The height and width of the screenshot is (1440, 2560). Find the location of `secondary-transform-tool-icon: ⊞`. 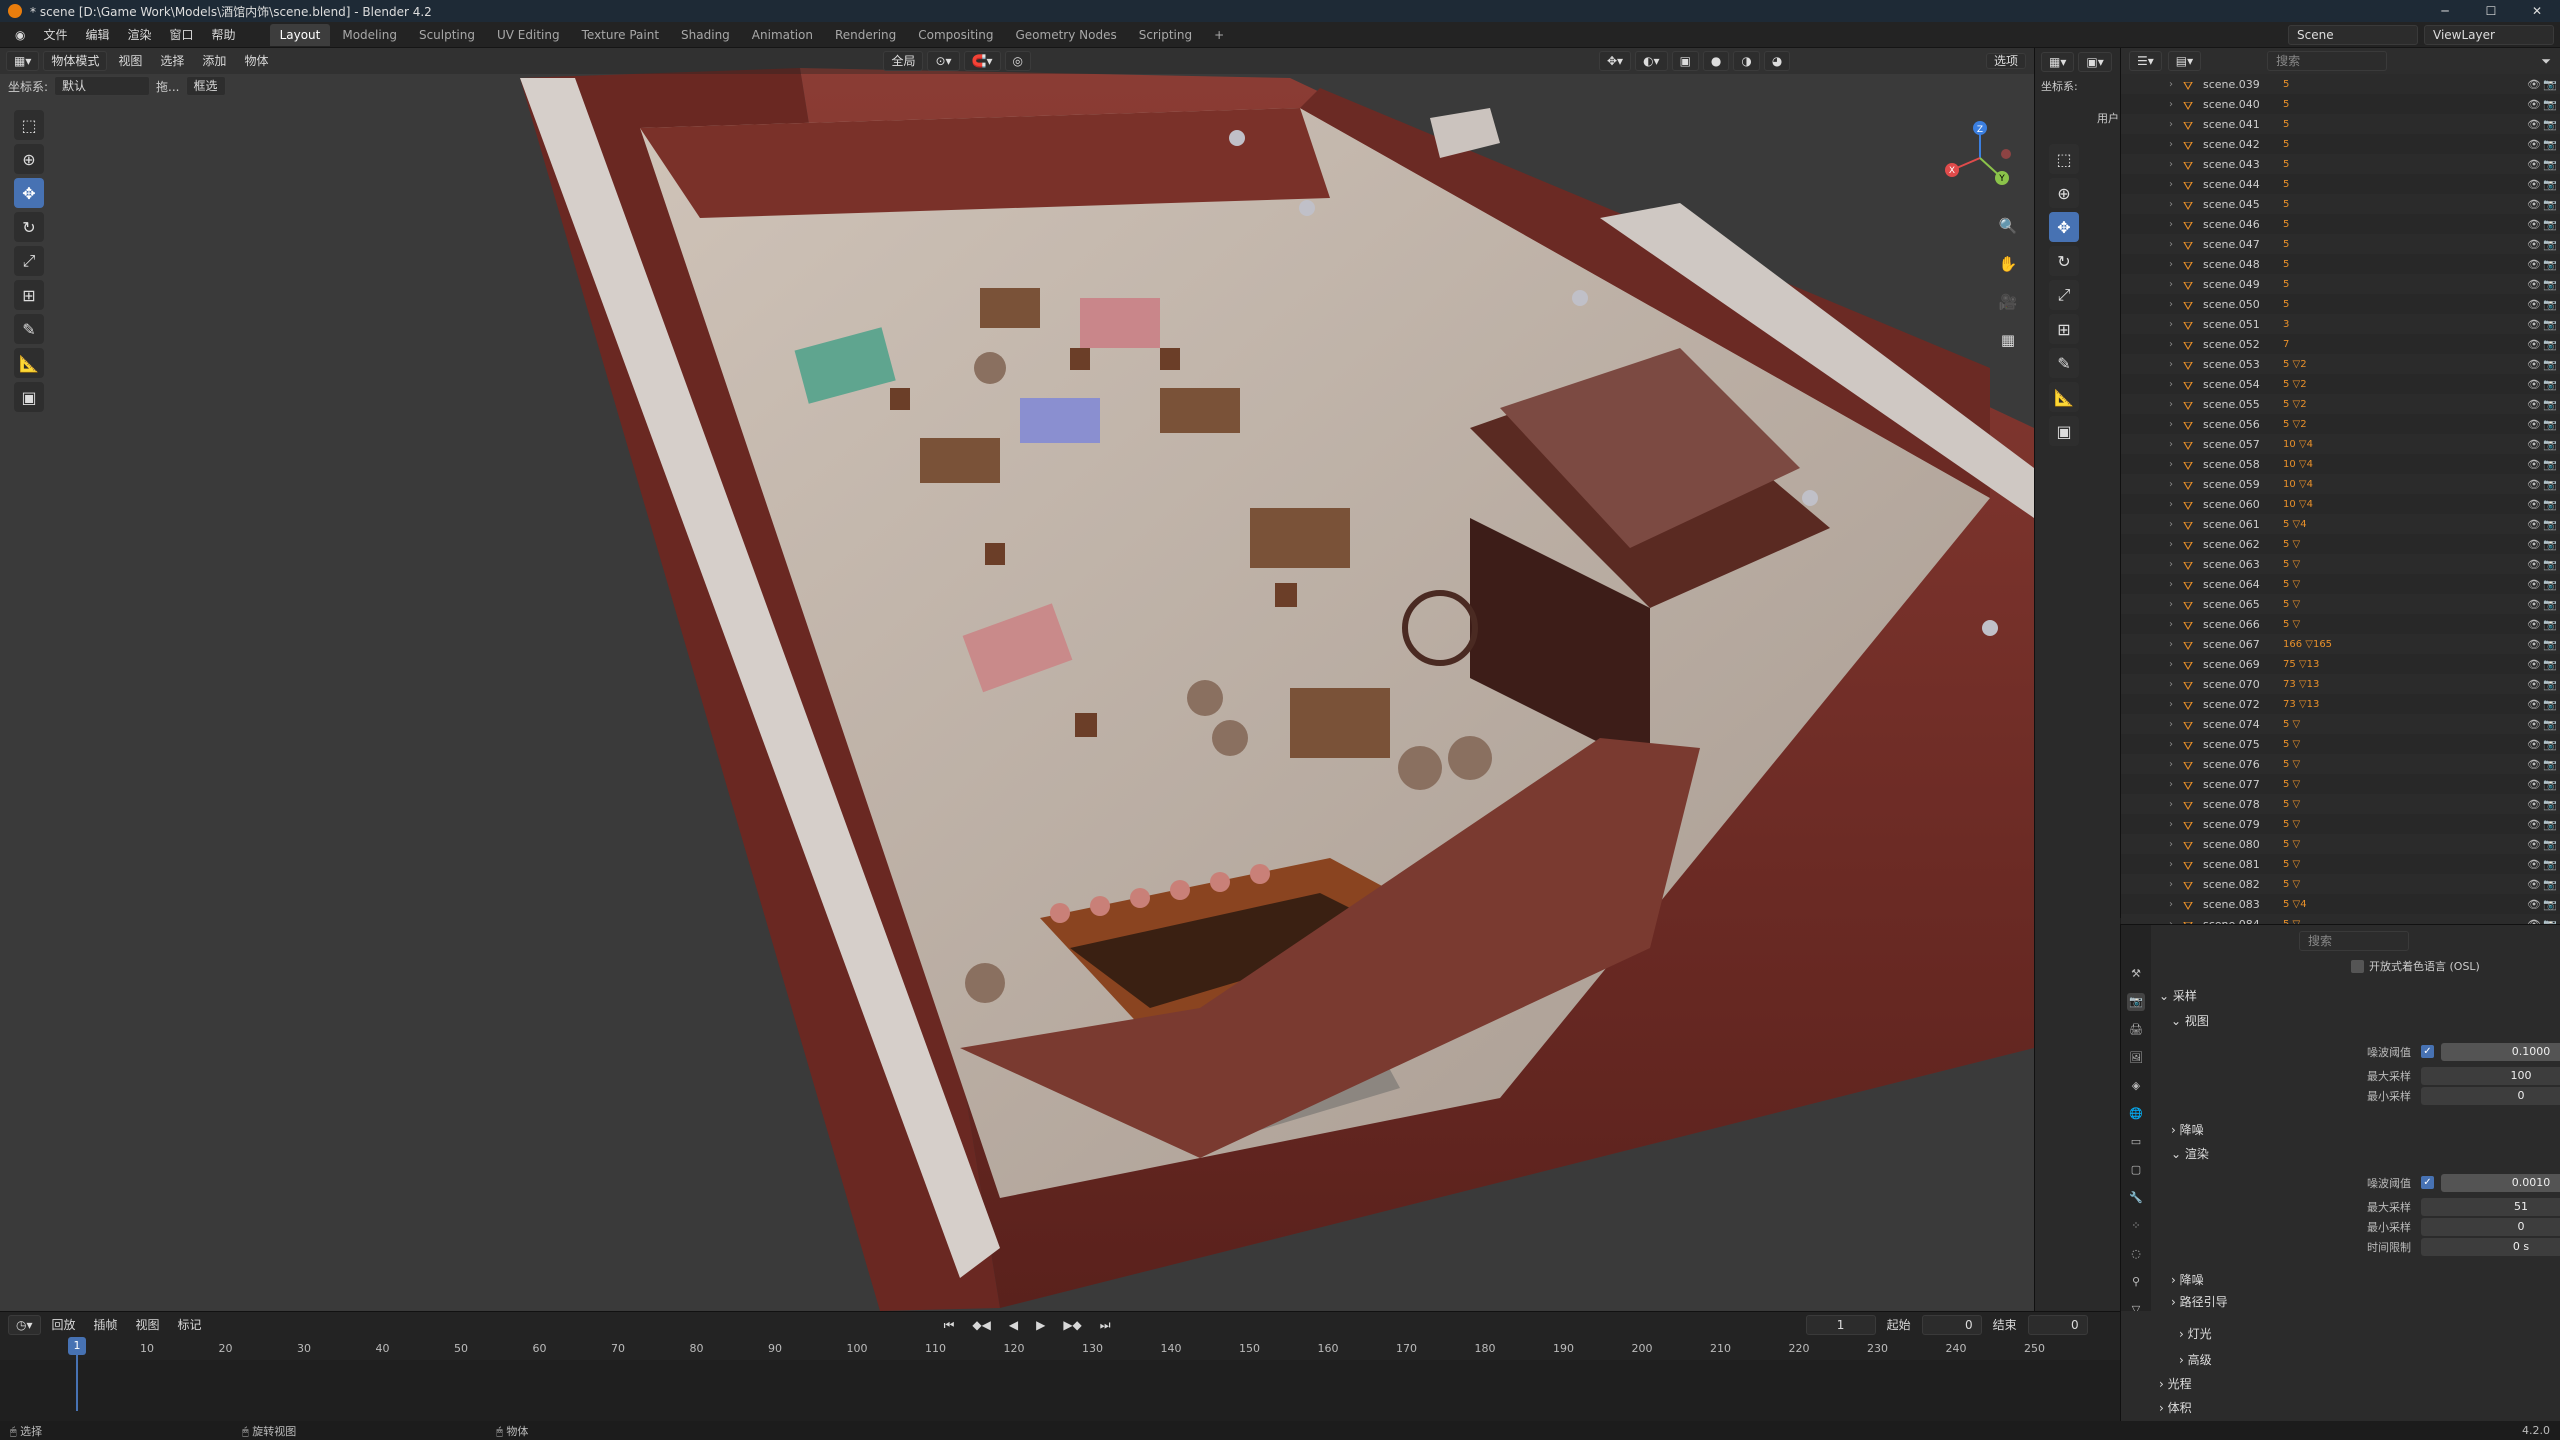

secondary-transform-tool-icon: ⊞ is located at coordinates (2064, 329).